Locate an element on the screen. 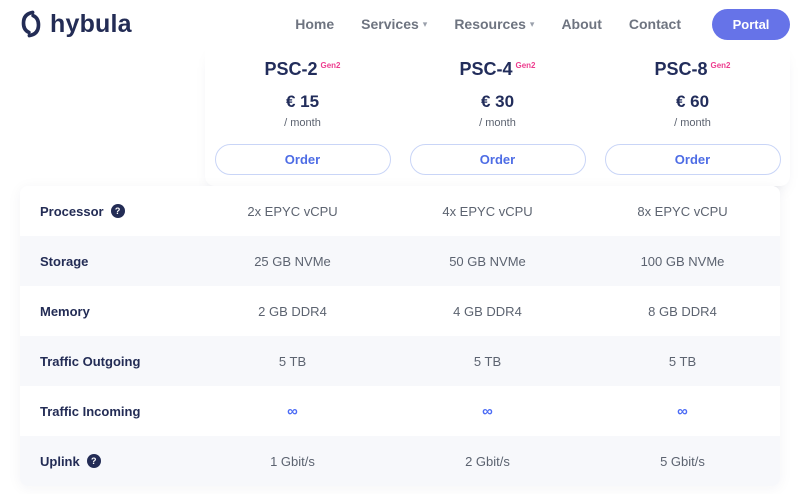 This screenshot has height=494, width=800. order-button-psc2: Order is located at coordinates (302, 159).